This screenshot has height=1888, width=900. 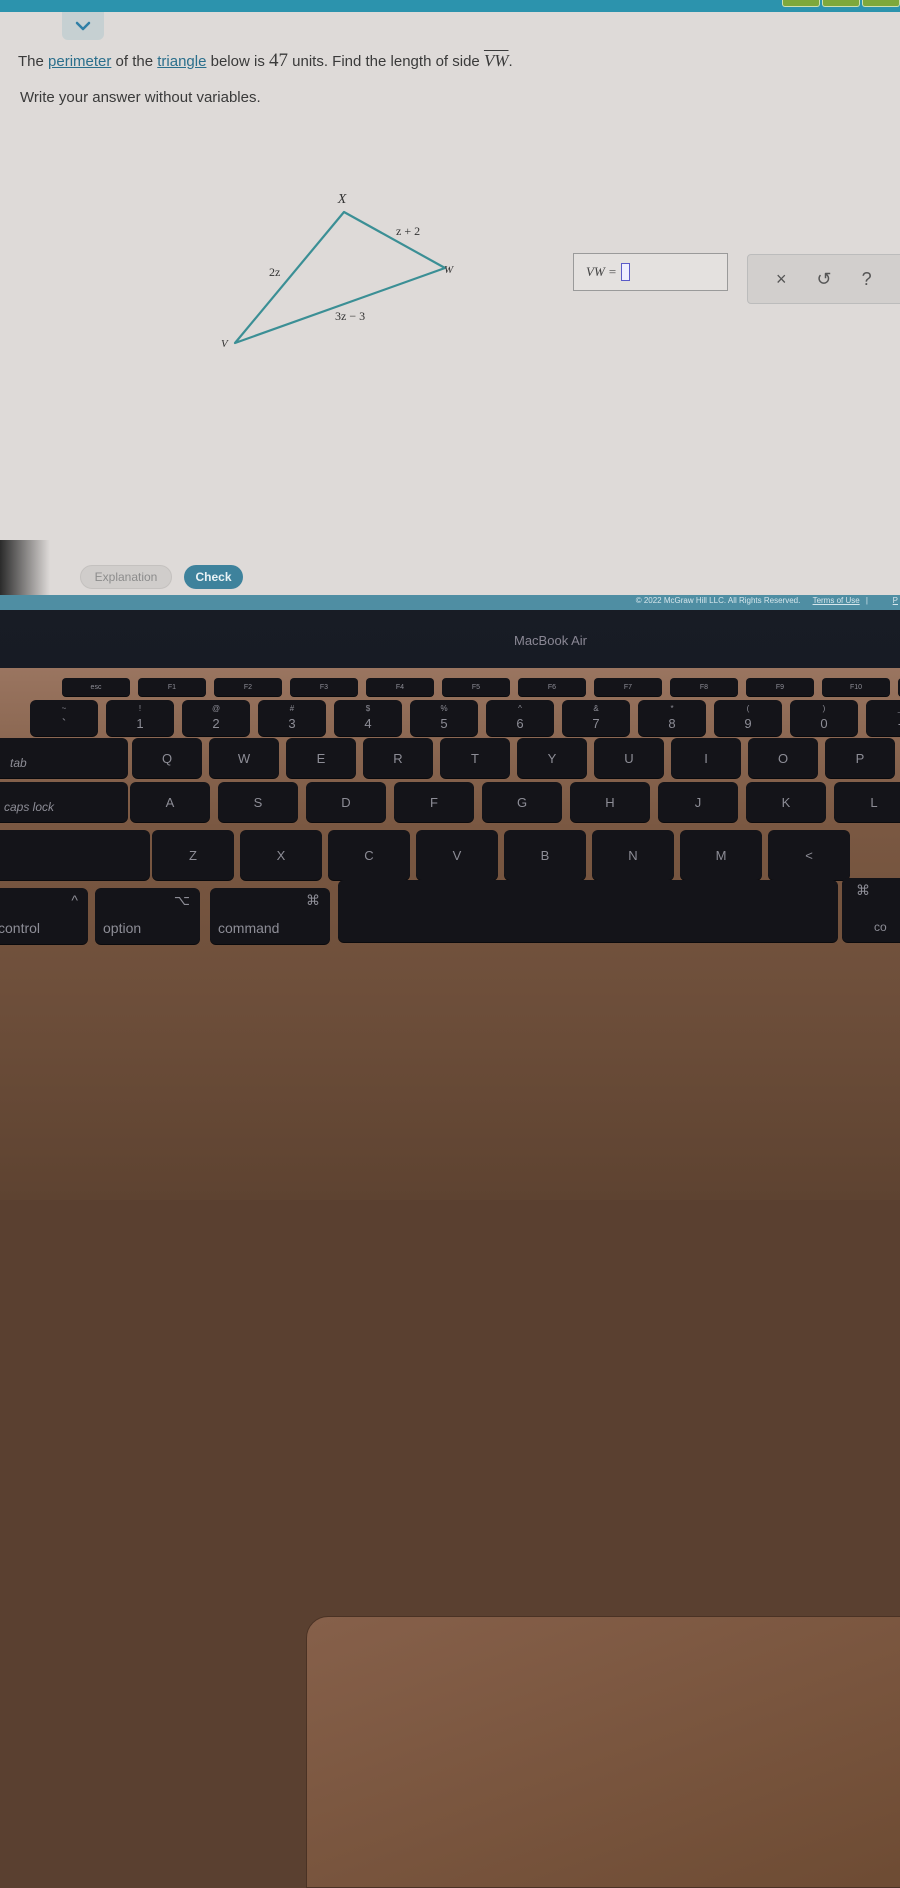 I want to click on clear-icon: ×, so click(x=781, y=279).